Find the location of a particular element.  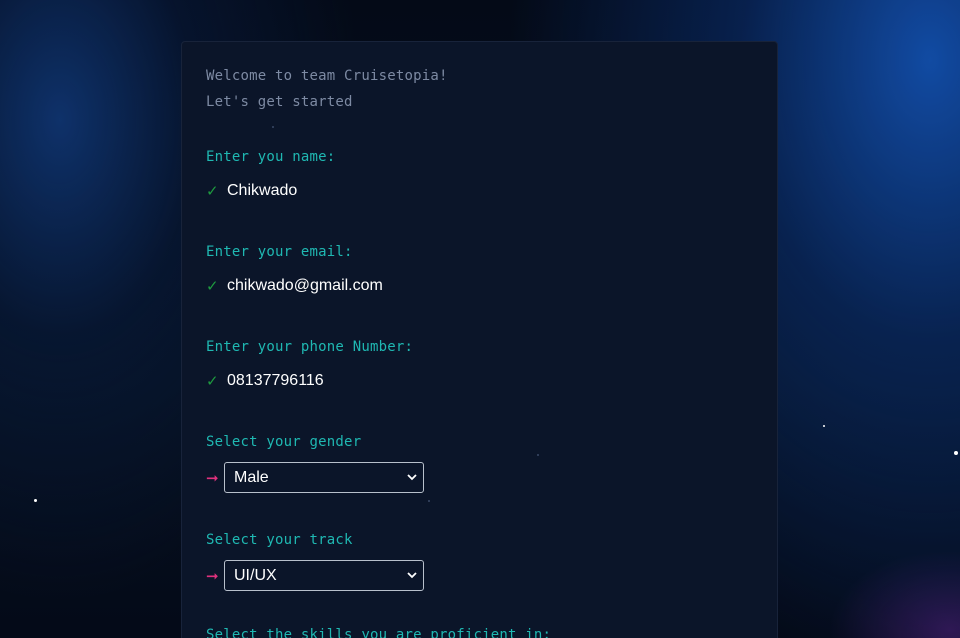

email-value: chikwado@gmail.com is located at coordinates (305, 285).